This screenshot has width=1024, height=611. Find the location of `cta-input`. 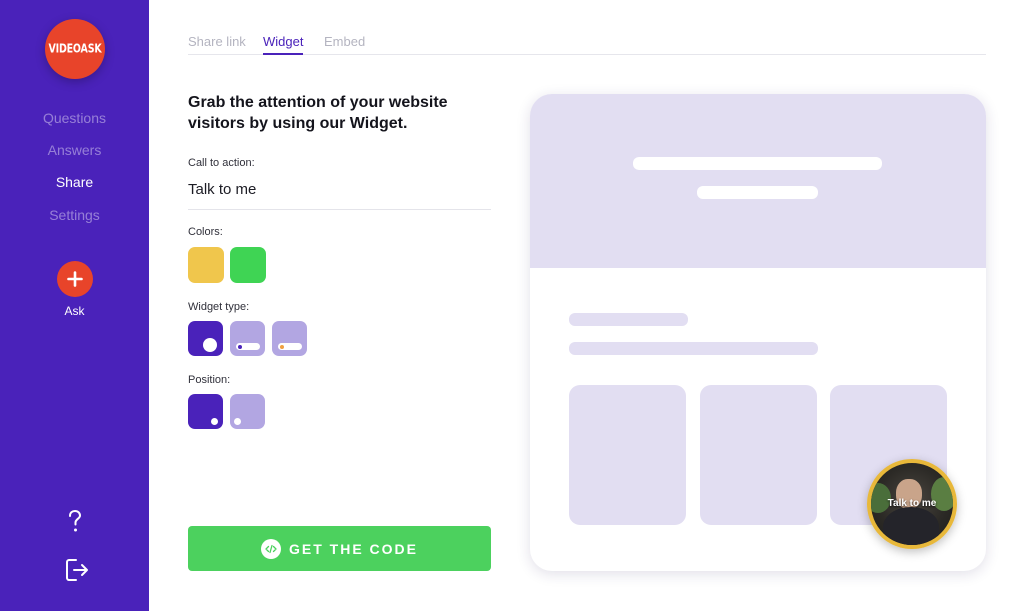

cta-input is located at coordinates (339, 194).